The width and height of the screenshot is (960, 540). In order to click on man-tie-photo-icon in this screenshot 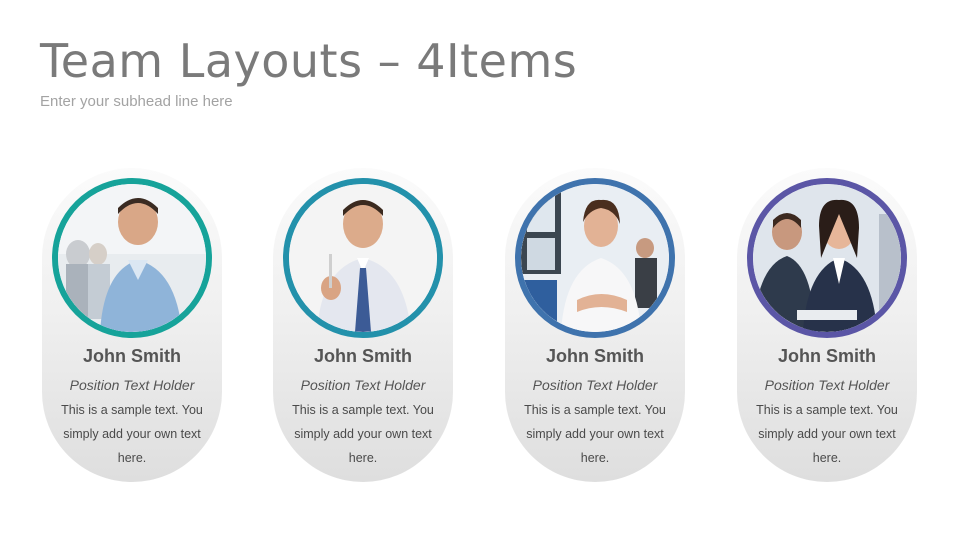, I will do `click(363, 258)`.